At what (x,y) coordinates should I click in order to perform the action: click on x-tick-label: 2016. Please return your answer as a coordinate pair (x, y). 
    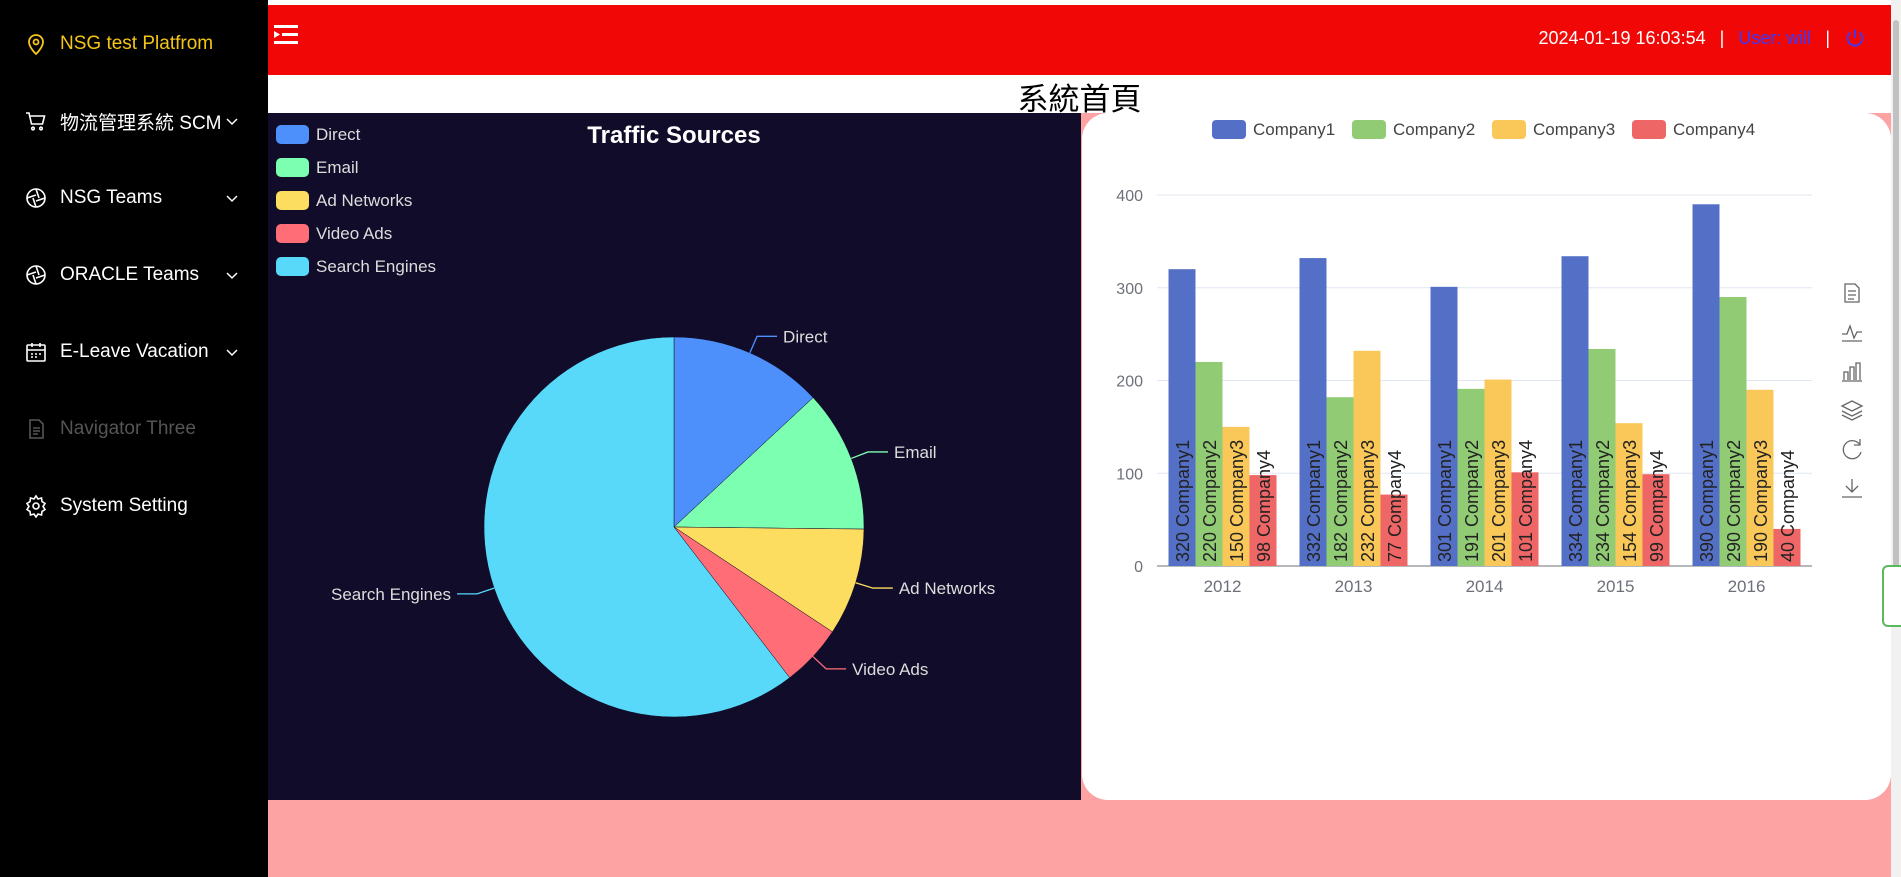
    Looking at the image, I should click on (1747, 586).